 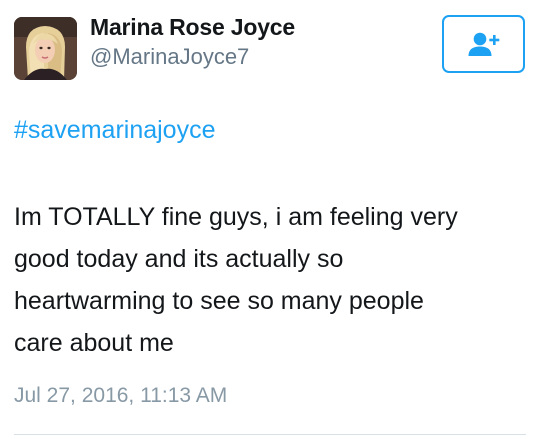 What do you see at coordinates (270, 434) in the screenshot?
I see `divider` at bounding box center [270, 434].